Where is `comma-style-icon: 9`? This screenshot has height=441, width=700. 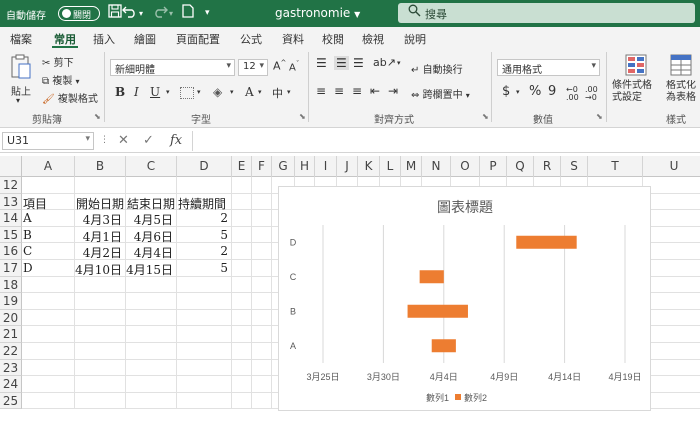
comma-style-icon: 9 is located at coordinates (552, 91).